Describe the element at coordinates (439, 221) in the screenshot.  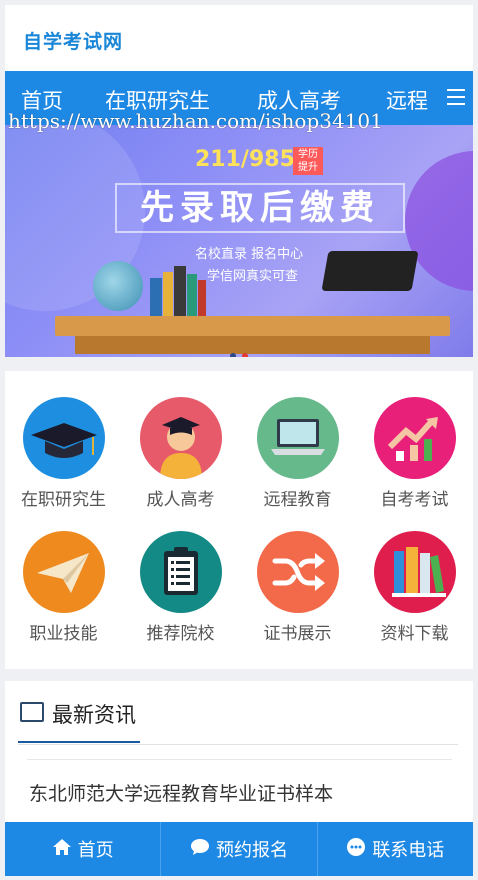
I see `banner-deco-circle` at that location.